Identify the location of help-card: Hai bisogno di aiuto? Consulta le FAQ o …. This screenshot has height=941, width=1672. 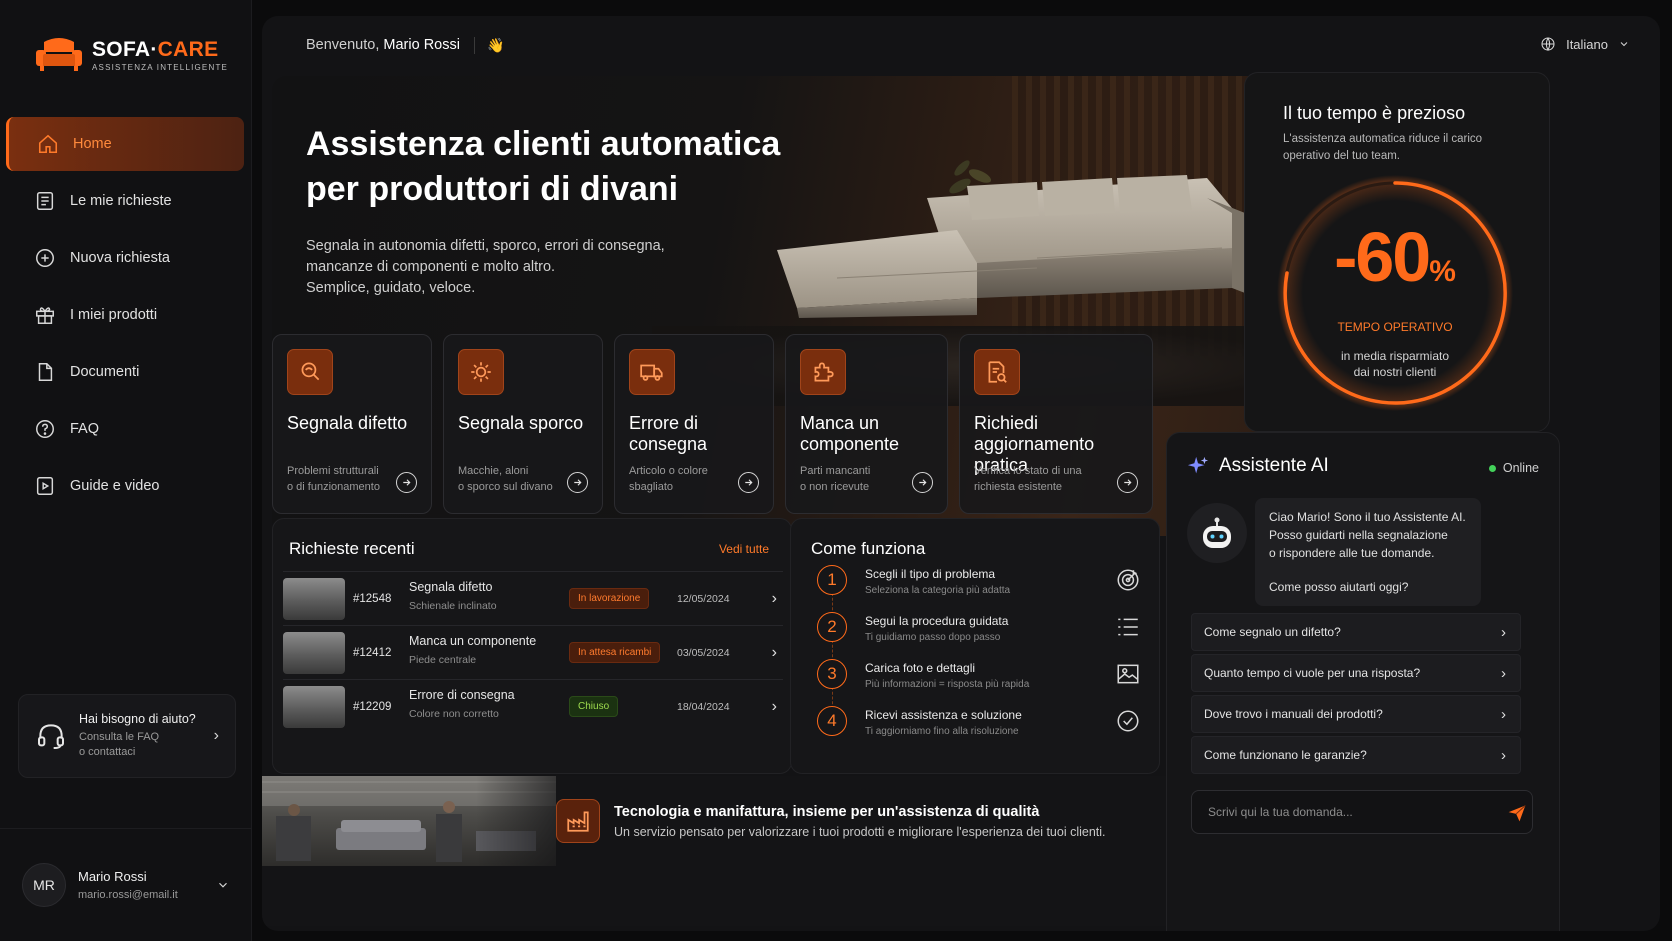
(127, 736).